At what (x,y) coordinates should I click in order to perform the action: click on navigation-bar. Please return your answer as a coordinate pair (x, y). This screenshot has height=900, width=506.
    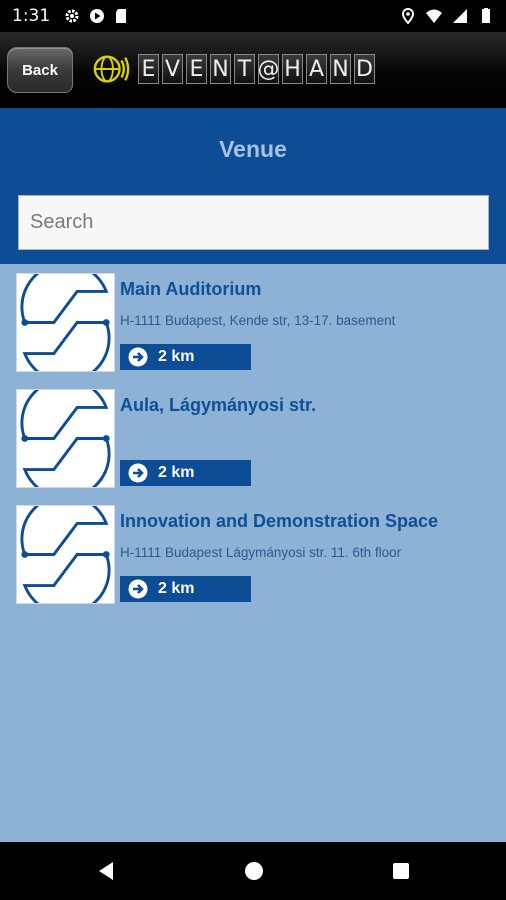
    Looking at the image, I should click on (253, 871).